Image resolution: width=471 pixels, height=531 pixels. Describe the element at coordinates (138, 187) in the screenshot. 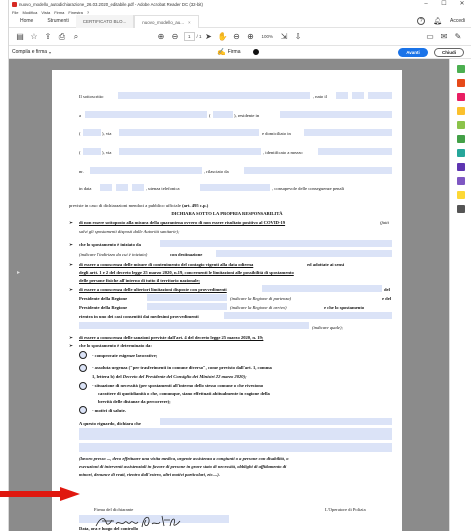

I see `field-data-anno` at that location.